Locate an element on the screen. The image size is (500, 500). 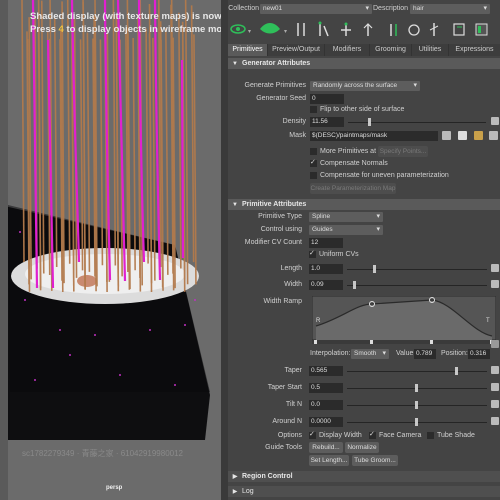
ramp-position-field: 0.316 is located at coordinates (479, 354).